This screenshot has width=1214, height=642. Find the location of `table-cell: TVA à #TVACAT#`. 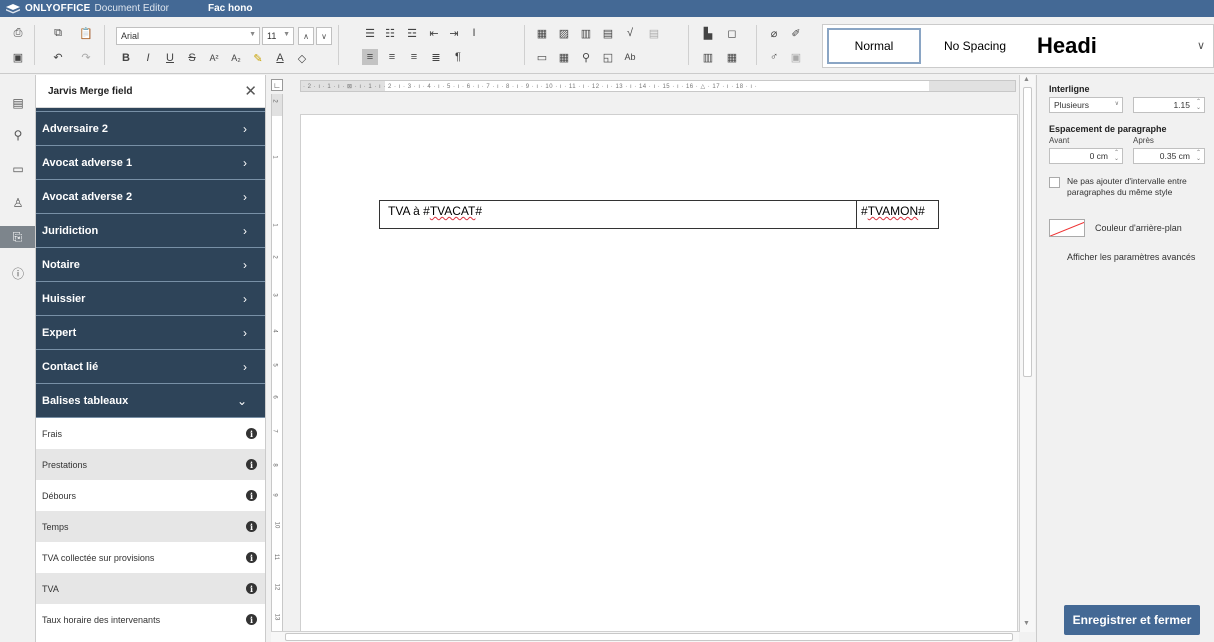

table-cell: TVA à #TVACAT# is located at coordinates (618, 214).